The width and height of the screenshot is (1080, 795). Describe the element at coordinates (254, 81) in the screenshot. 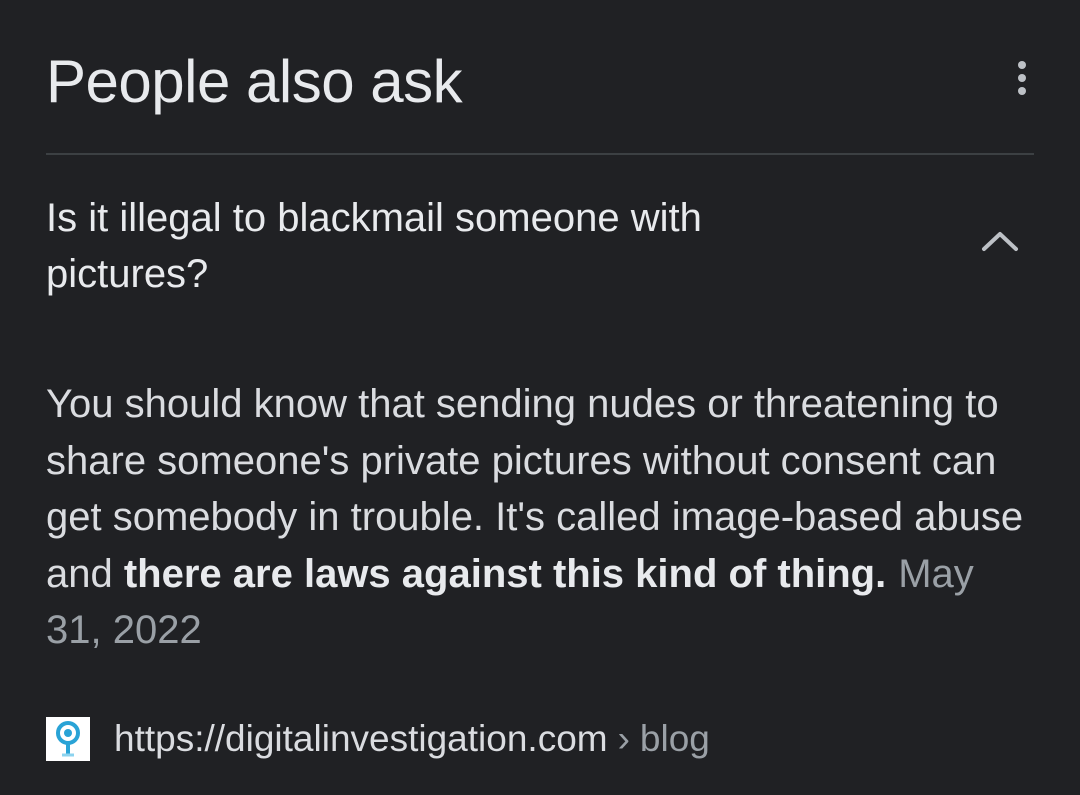

I see `panel-title: People also ask` at that location.